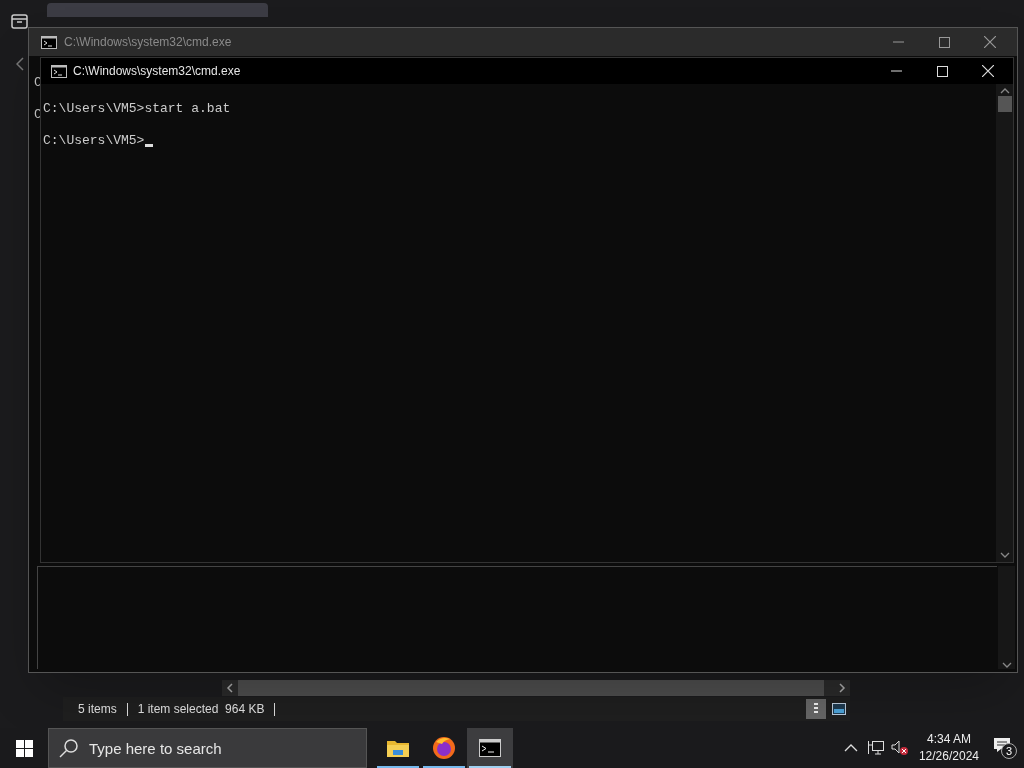 This screenshot has width=1024, height=768. I want to click on notification-count: 3, so click(1009, 751).